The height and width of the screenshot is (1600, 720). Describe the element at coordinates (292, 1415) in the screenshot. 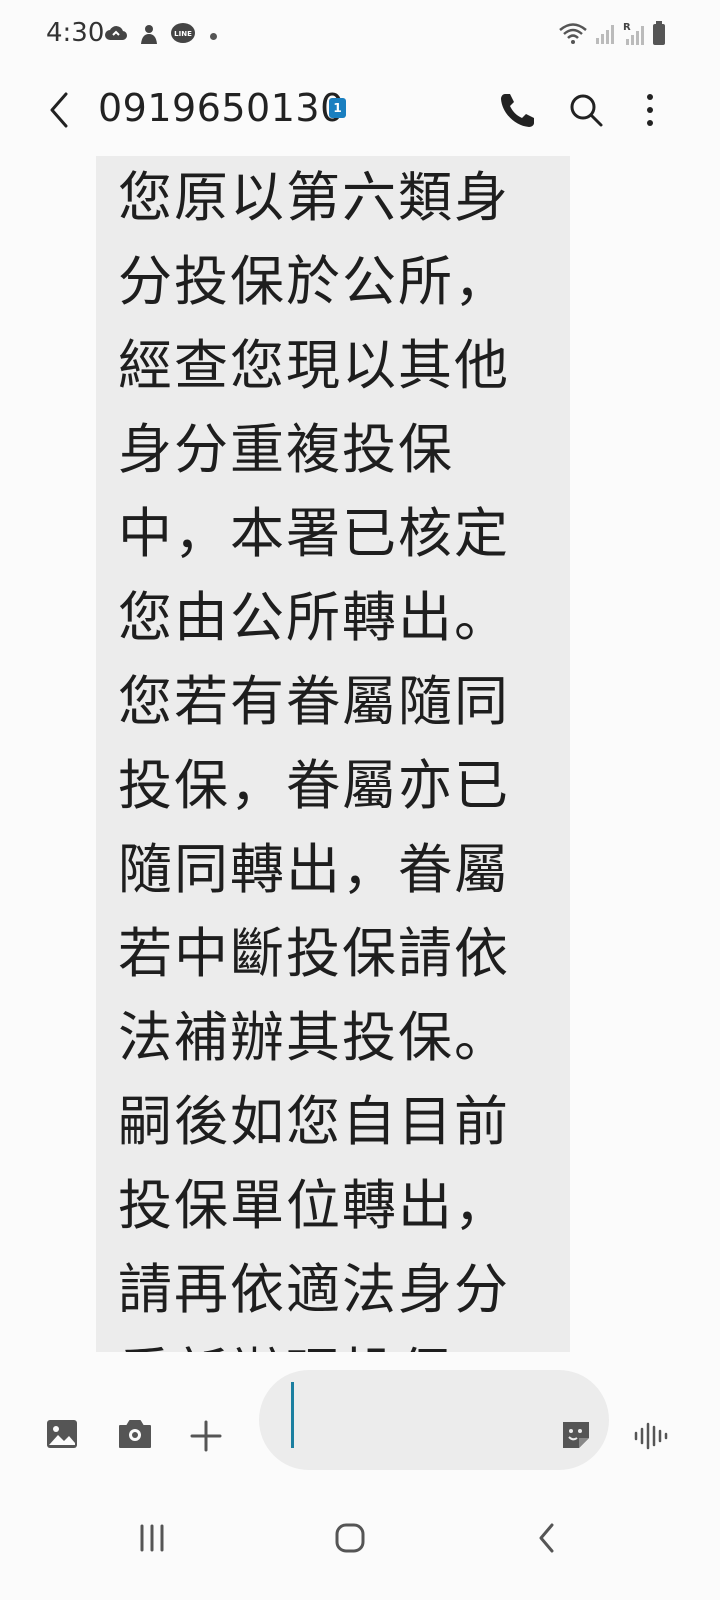

I see `text-cursor` at that location.